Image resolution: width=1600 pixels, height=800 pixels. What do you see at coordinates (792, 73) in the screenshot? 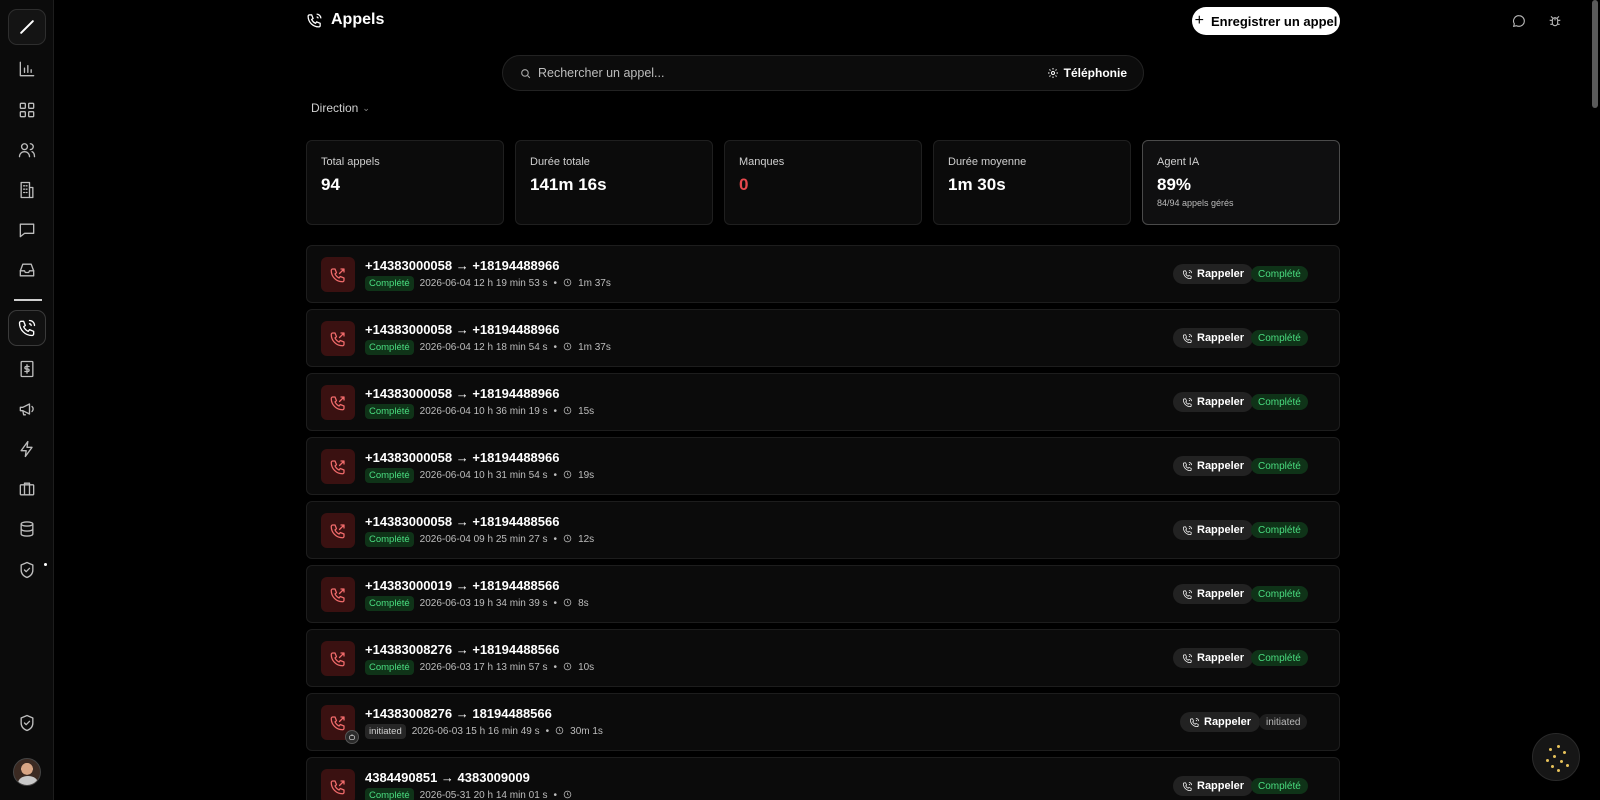
I see `search-input` at bounding box center [792, 73].